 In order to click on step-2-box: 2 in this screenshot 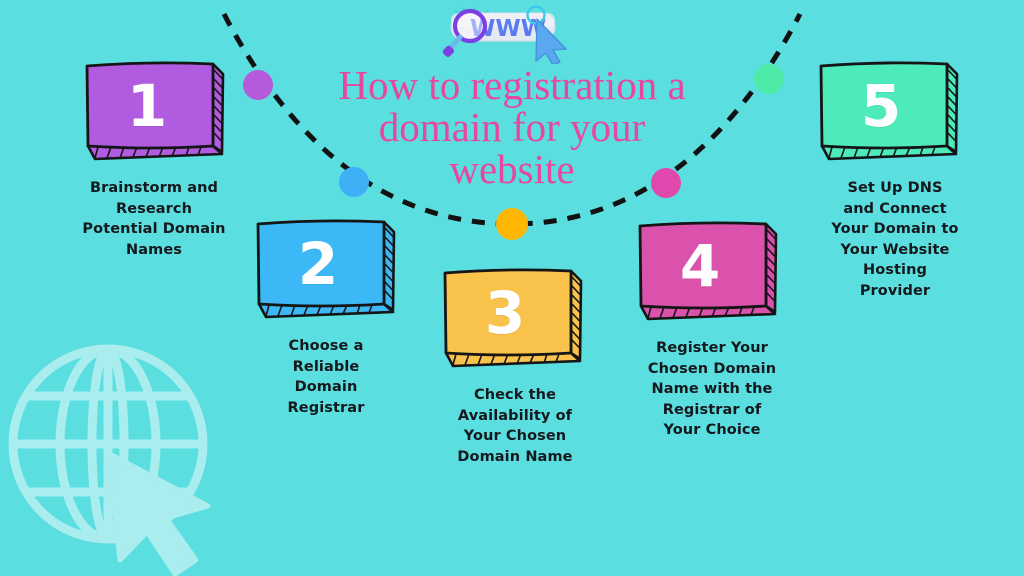, I will do `click(325, 271)`.